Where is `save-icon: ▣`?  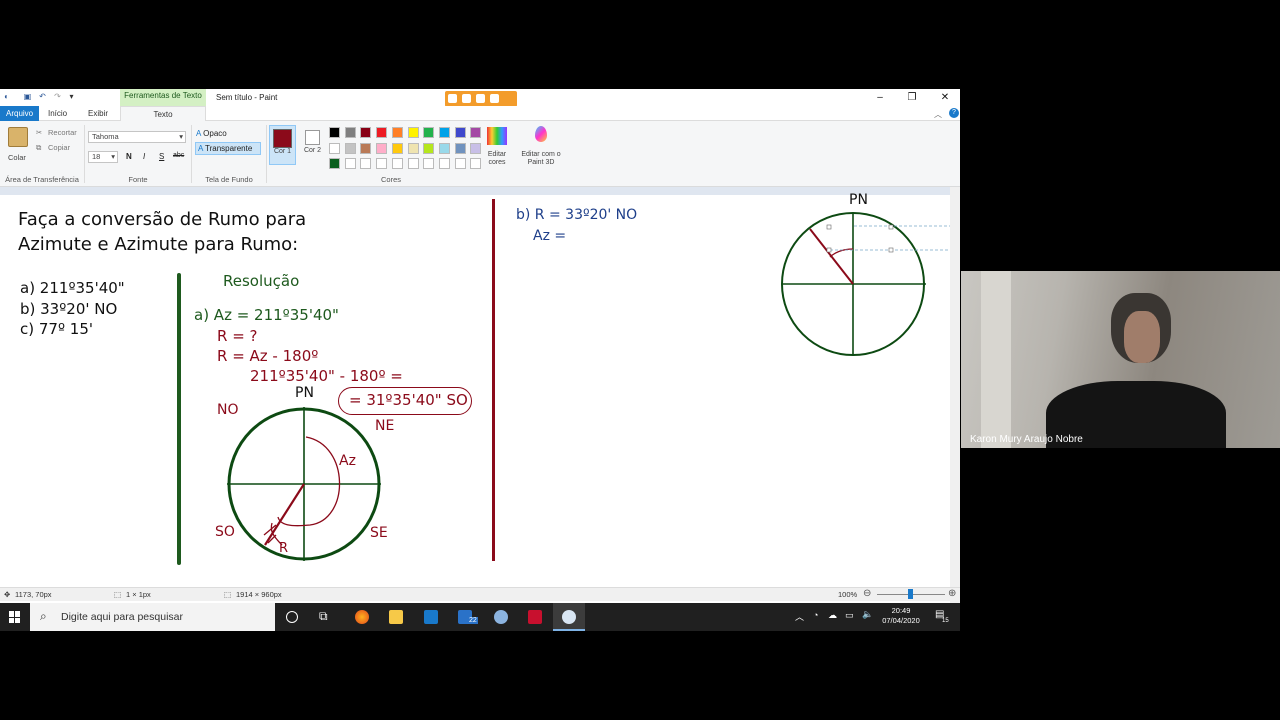
save-icon: ▣ is located at coordinates (27, 96).